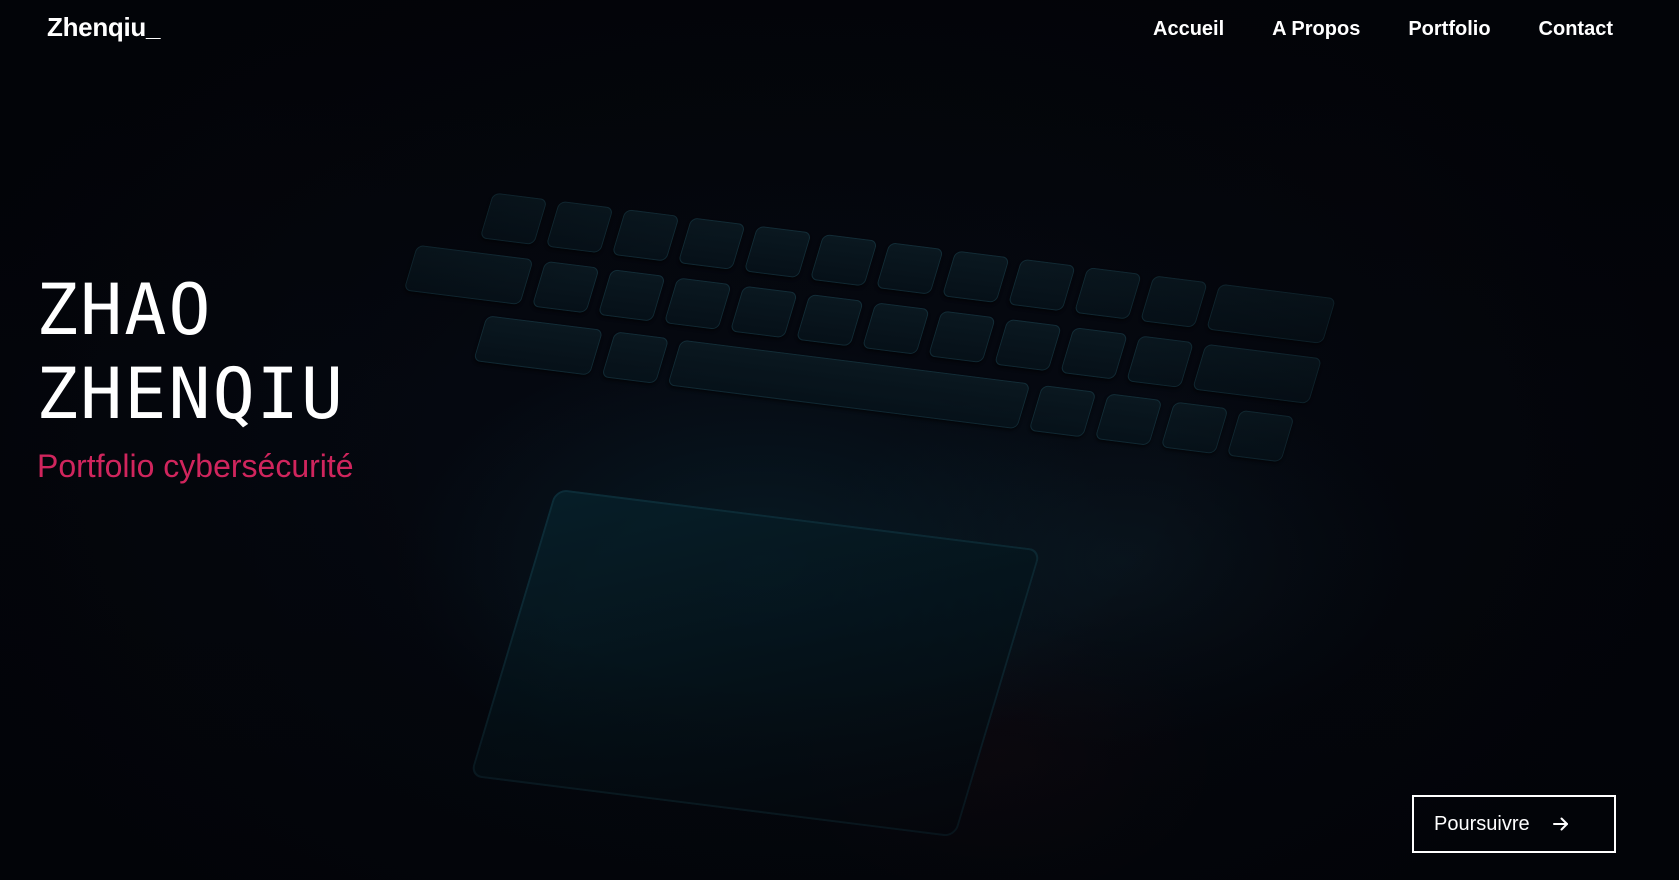 This screenshot has height=880, width=1679. What do you see at coordinates (191, 394) in the screenshot?
I see `hero-title-line-2: ZHENQIU` at bounding box center [191, 394].